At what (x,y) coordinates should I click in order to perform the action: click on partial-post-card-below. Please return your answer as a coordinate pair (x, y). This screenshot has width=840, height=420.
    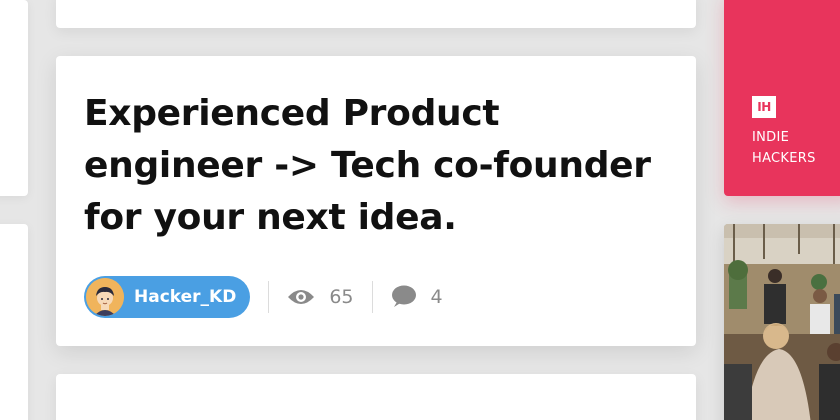
    Looking at the image, I should click on (376, 397).